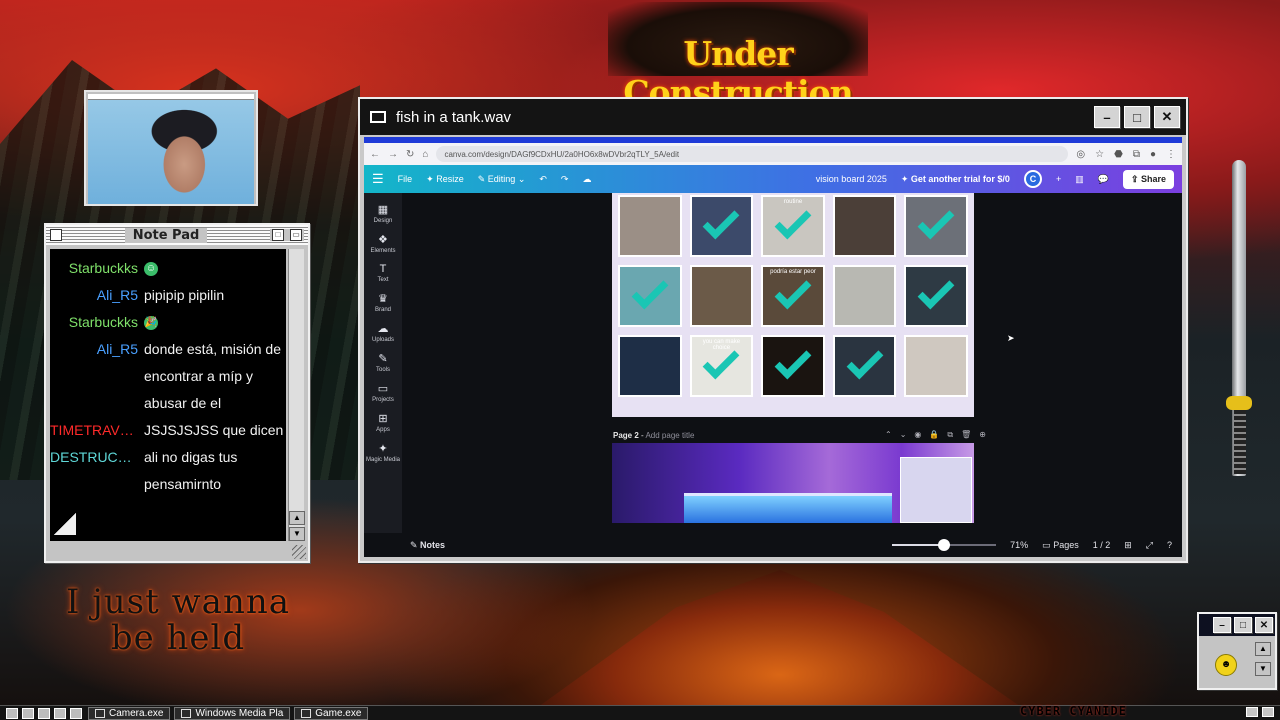 The image size is (1280, 720). What do you see at coordinates (1171, 154) in the screenshot?
I see `more-icon: ⋮` at bounding box center [1171, 154].